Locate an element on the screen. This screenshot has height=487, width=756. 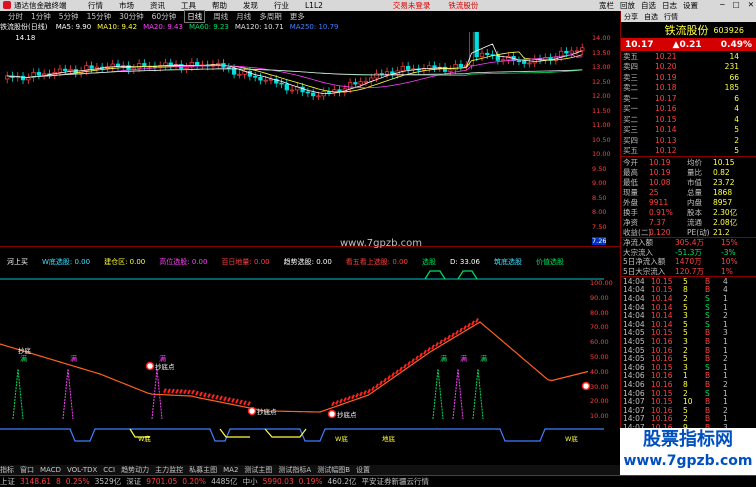
ma-legend-item: MA5: 9.90 is located at coordinates (73, 27).